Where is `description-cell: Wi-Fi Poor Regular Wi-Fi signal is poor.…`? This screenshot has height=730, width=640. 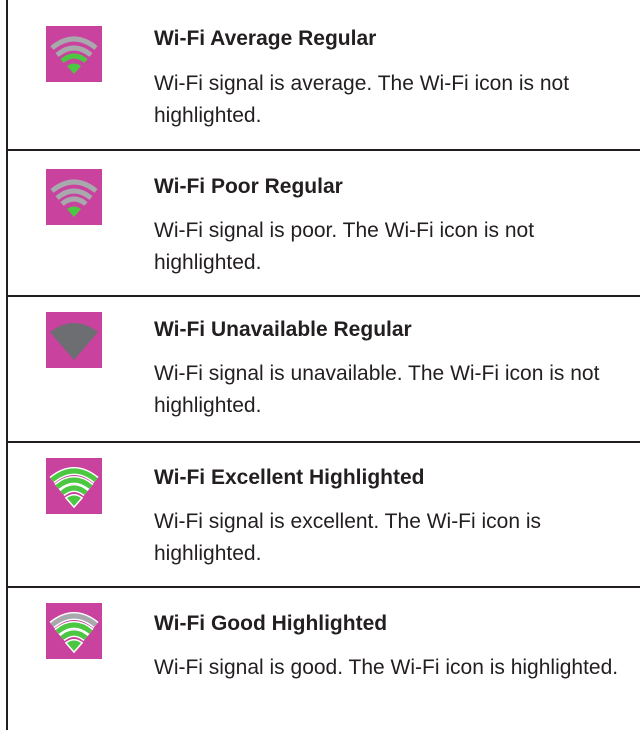 description-cell: Wi-Fi Poor Regular Wi-Fi signal is poor.… is located at coordinates (392, 215).